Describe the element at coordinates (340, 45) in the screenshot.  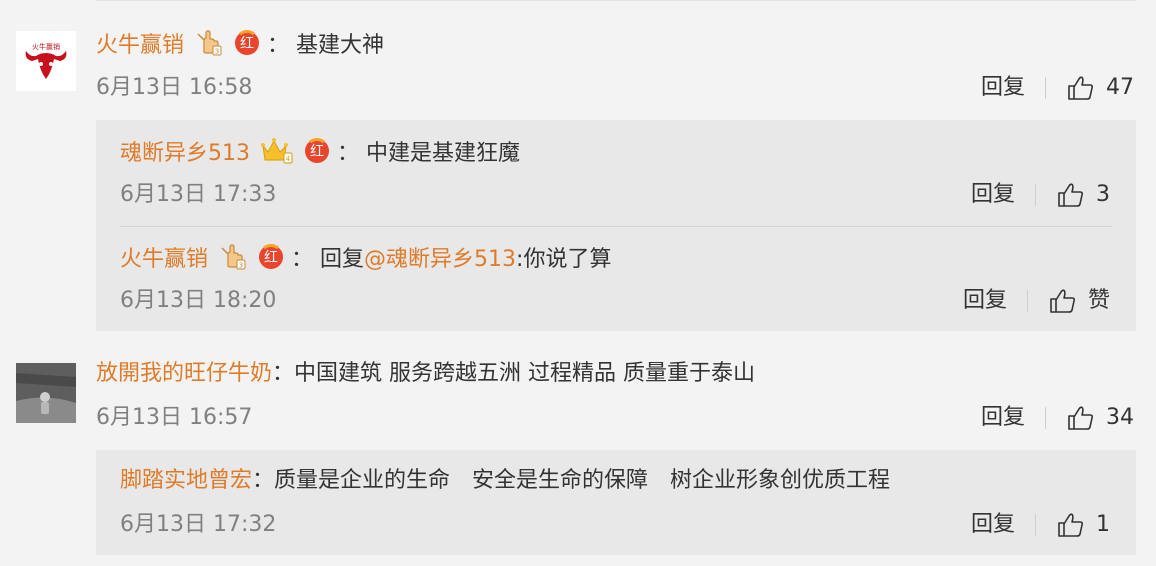
I see `comment-text: 基建大神` at that location.